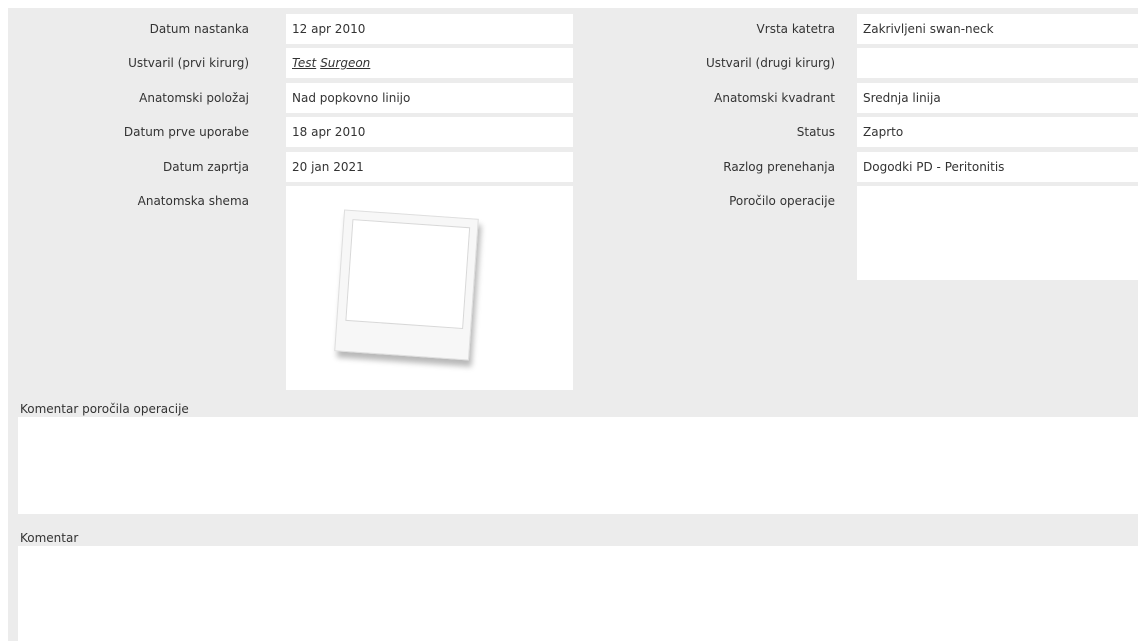  I want to click on first-surgeon-field: Test Surgeon, so click(429, 63).